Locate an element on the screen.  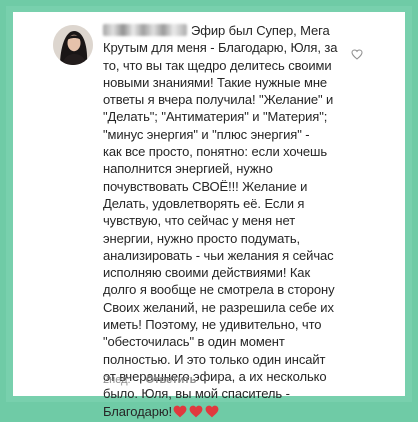
comment-line: "минус энергия" и "плюс энергия" - is located at coordinates (206, 134).